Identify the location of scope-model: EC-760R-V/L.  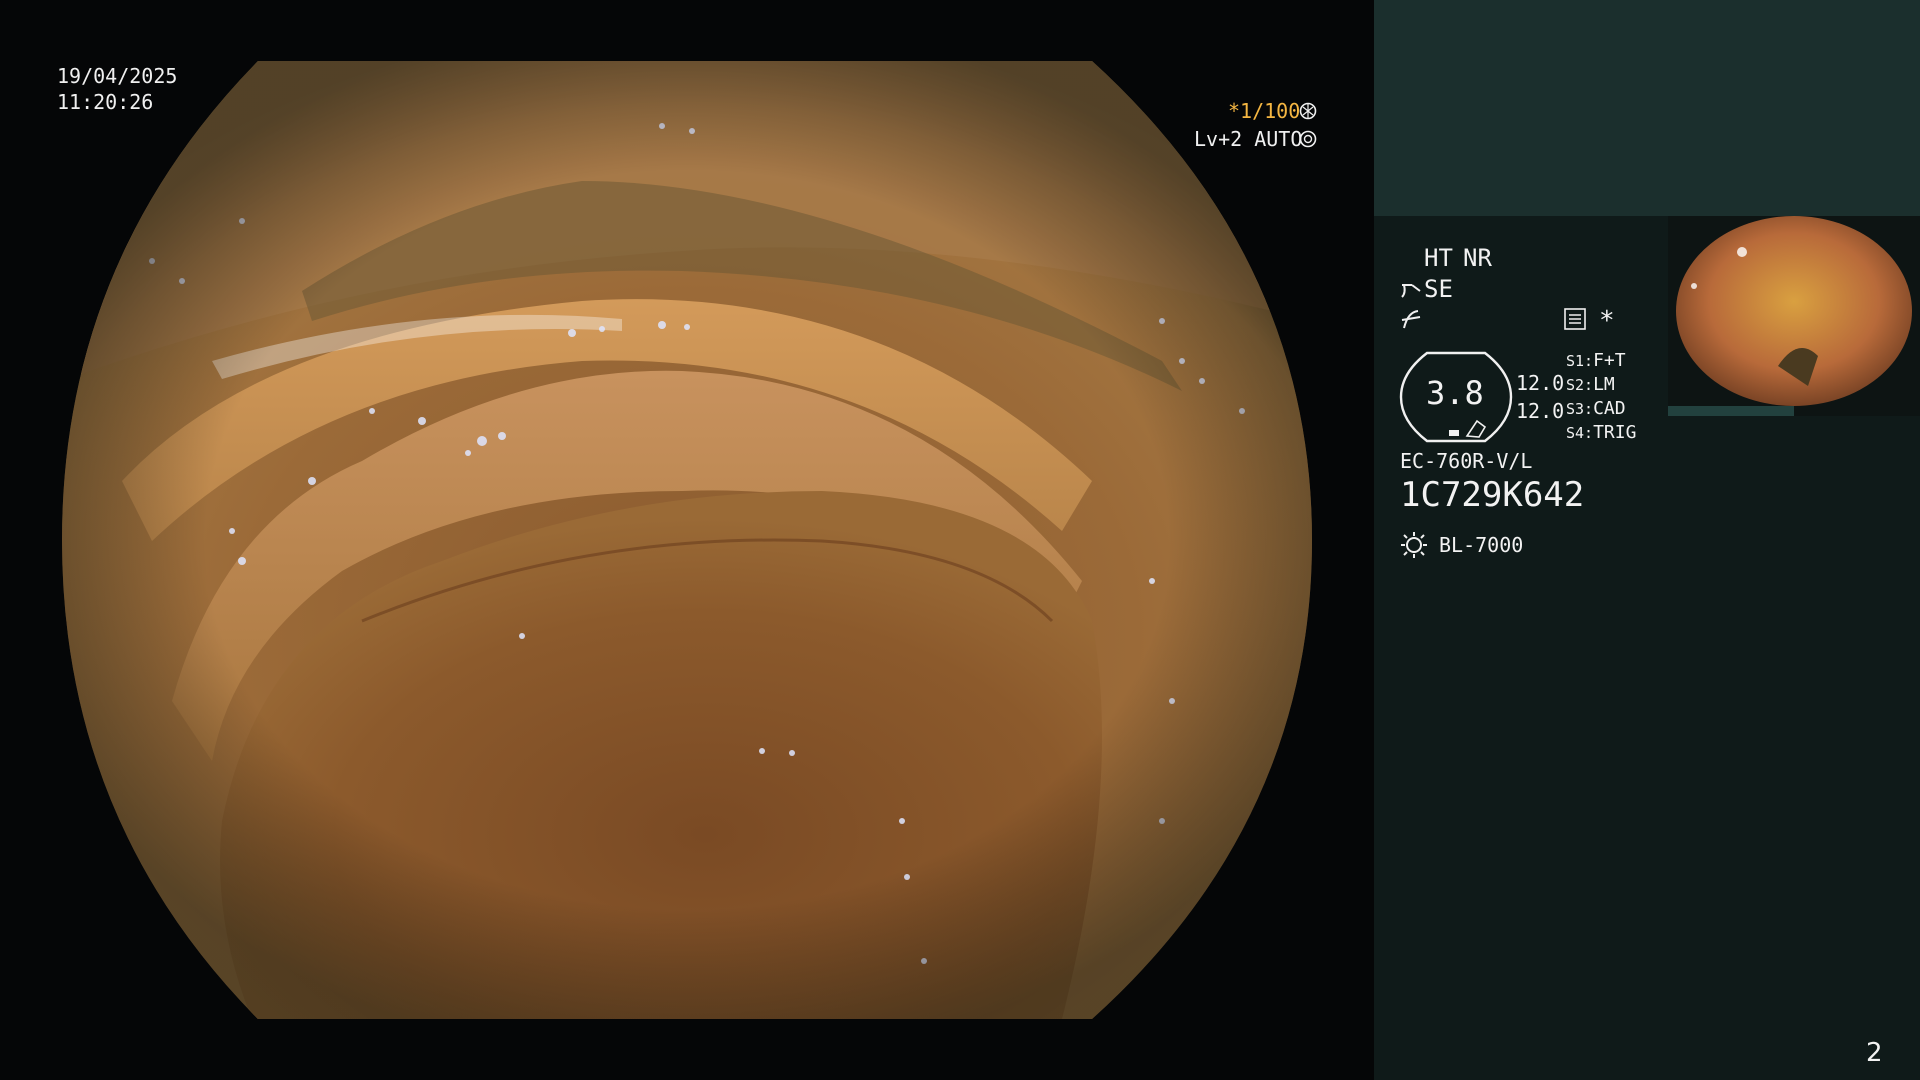
(1466, 461).